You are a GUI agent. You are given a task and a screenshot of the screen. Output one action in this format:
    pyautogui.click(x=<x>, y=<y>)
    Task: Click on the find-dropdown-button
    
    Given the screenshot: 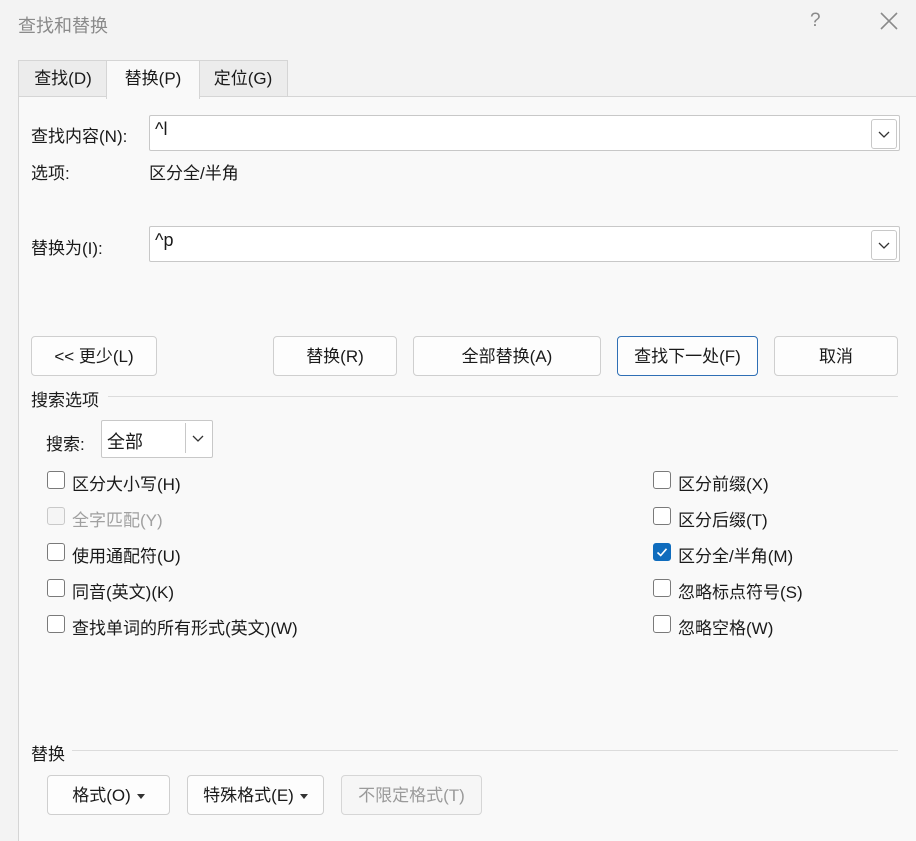 What is the action you would take?
    pyautogui.click(x=884, y=134)
    